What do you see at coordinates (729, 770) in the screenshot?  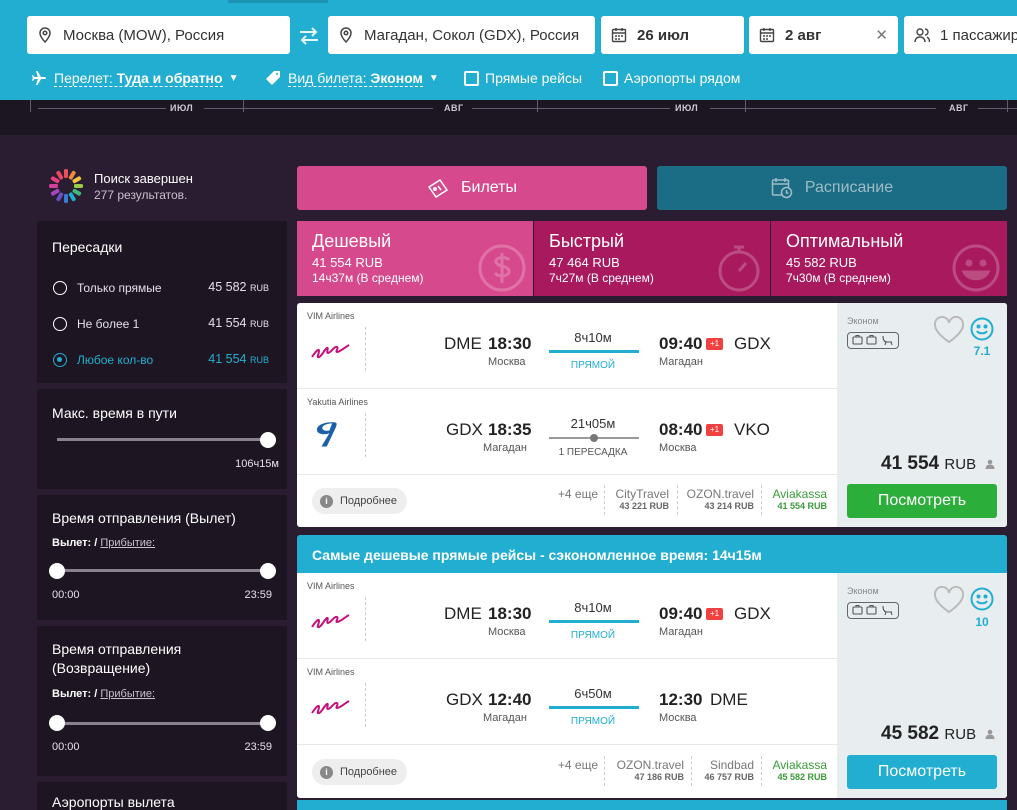 I see `agent-offer: Sindbad 46 757 RUB` at bounding box center [729, 770].